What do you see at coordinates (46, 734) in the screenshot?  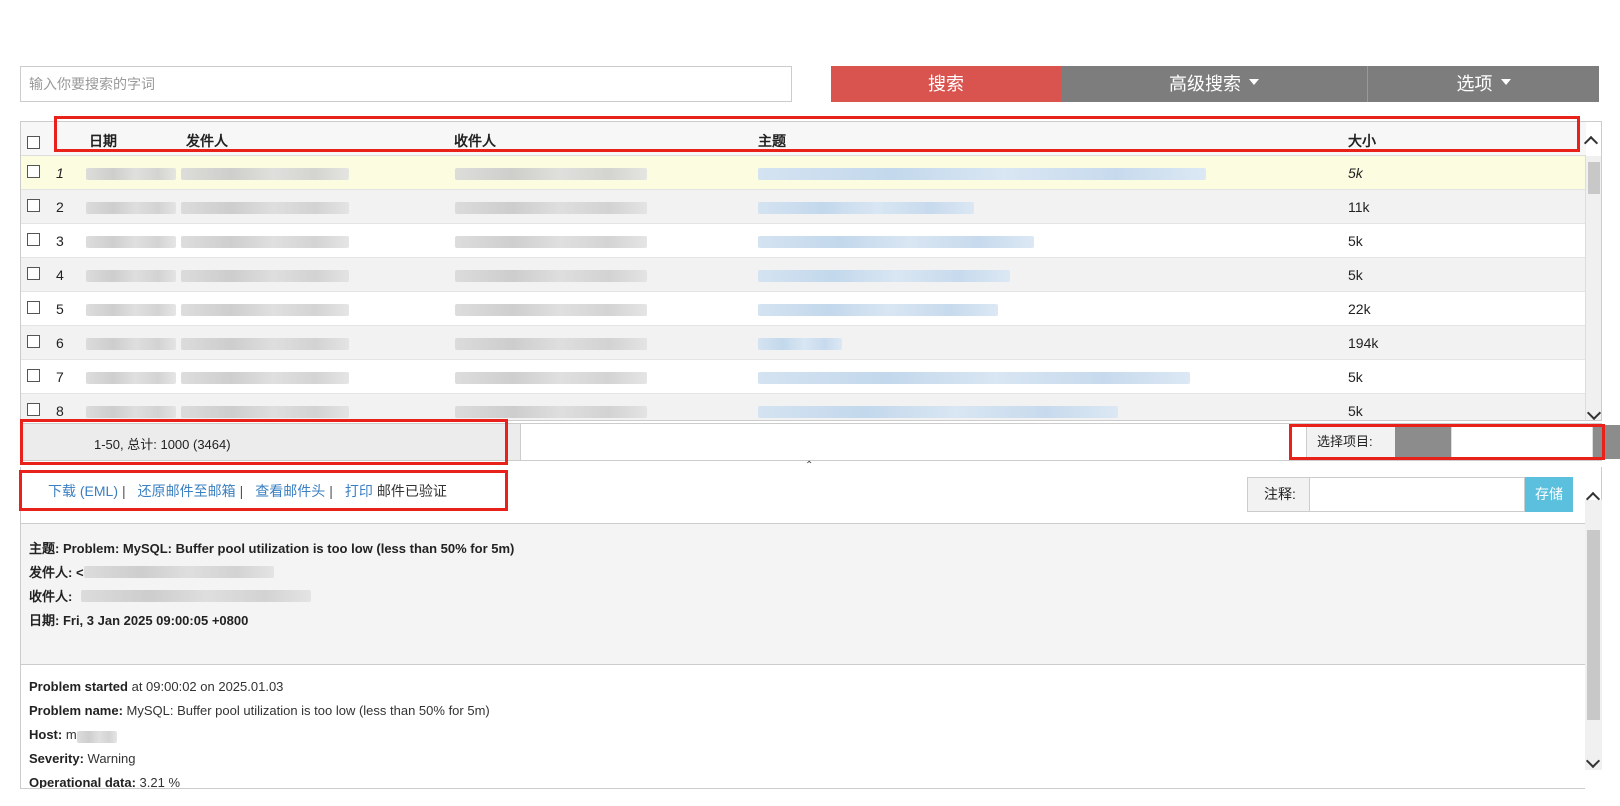 I see `host-label: Host:` at bounding box center [46, 734].